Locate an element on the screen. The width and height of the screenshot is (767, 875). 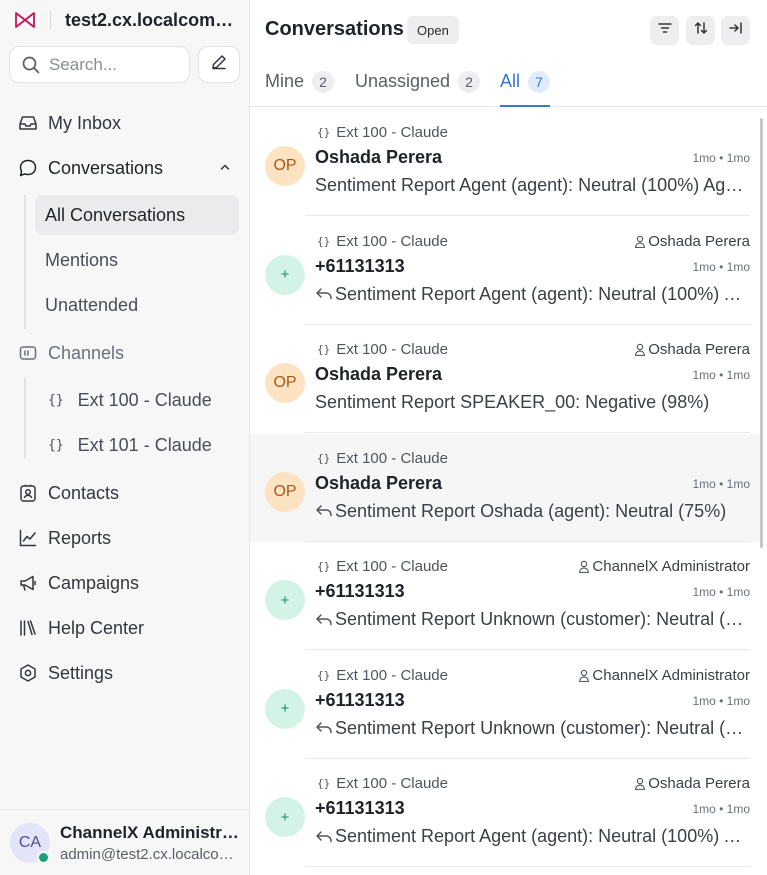
nav-campaigns: Campaigns is located at coordinates (125, 583).